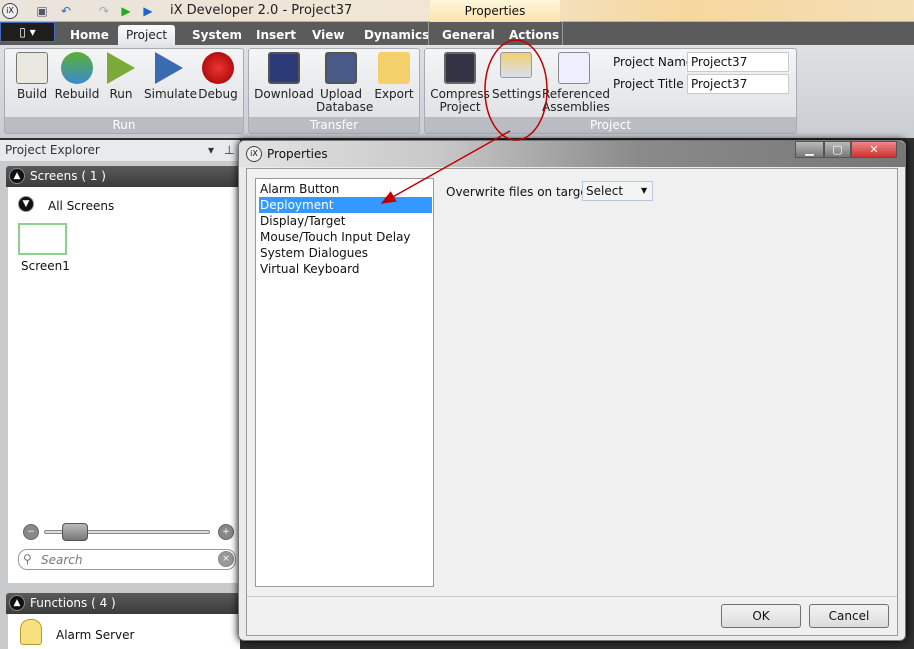  Describe the element at coordinates (516, 90) in the screenshot. I see `highlight-ellipse` at that location.